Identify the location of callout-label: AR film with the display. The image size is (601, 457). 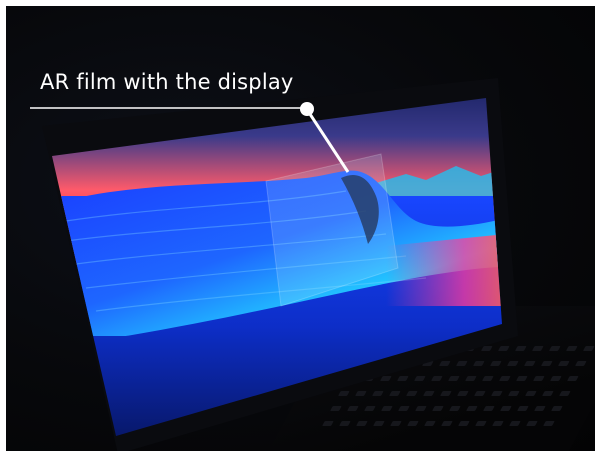
(167, 82).